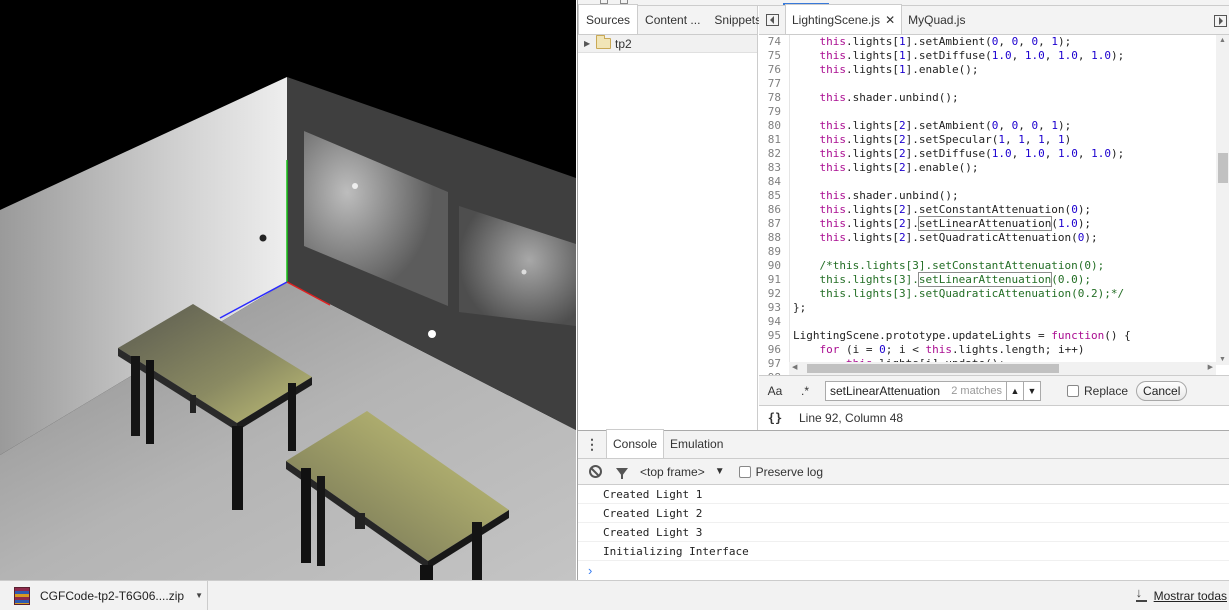 The height and width of the screenshot is (610, 1229). I want to click on dropdown-arrow-icon: ▼, so click(720, 471).